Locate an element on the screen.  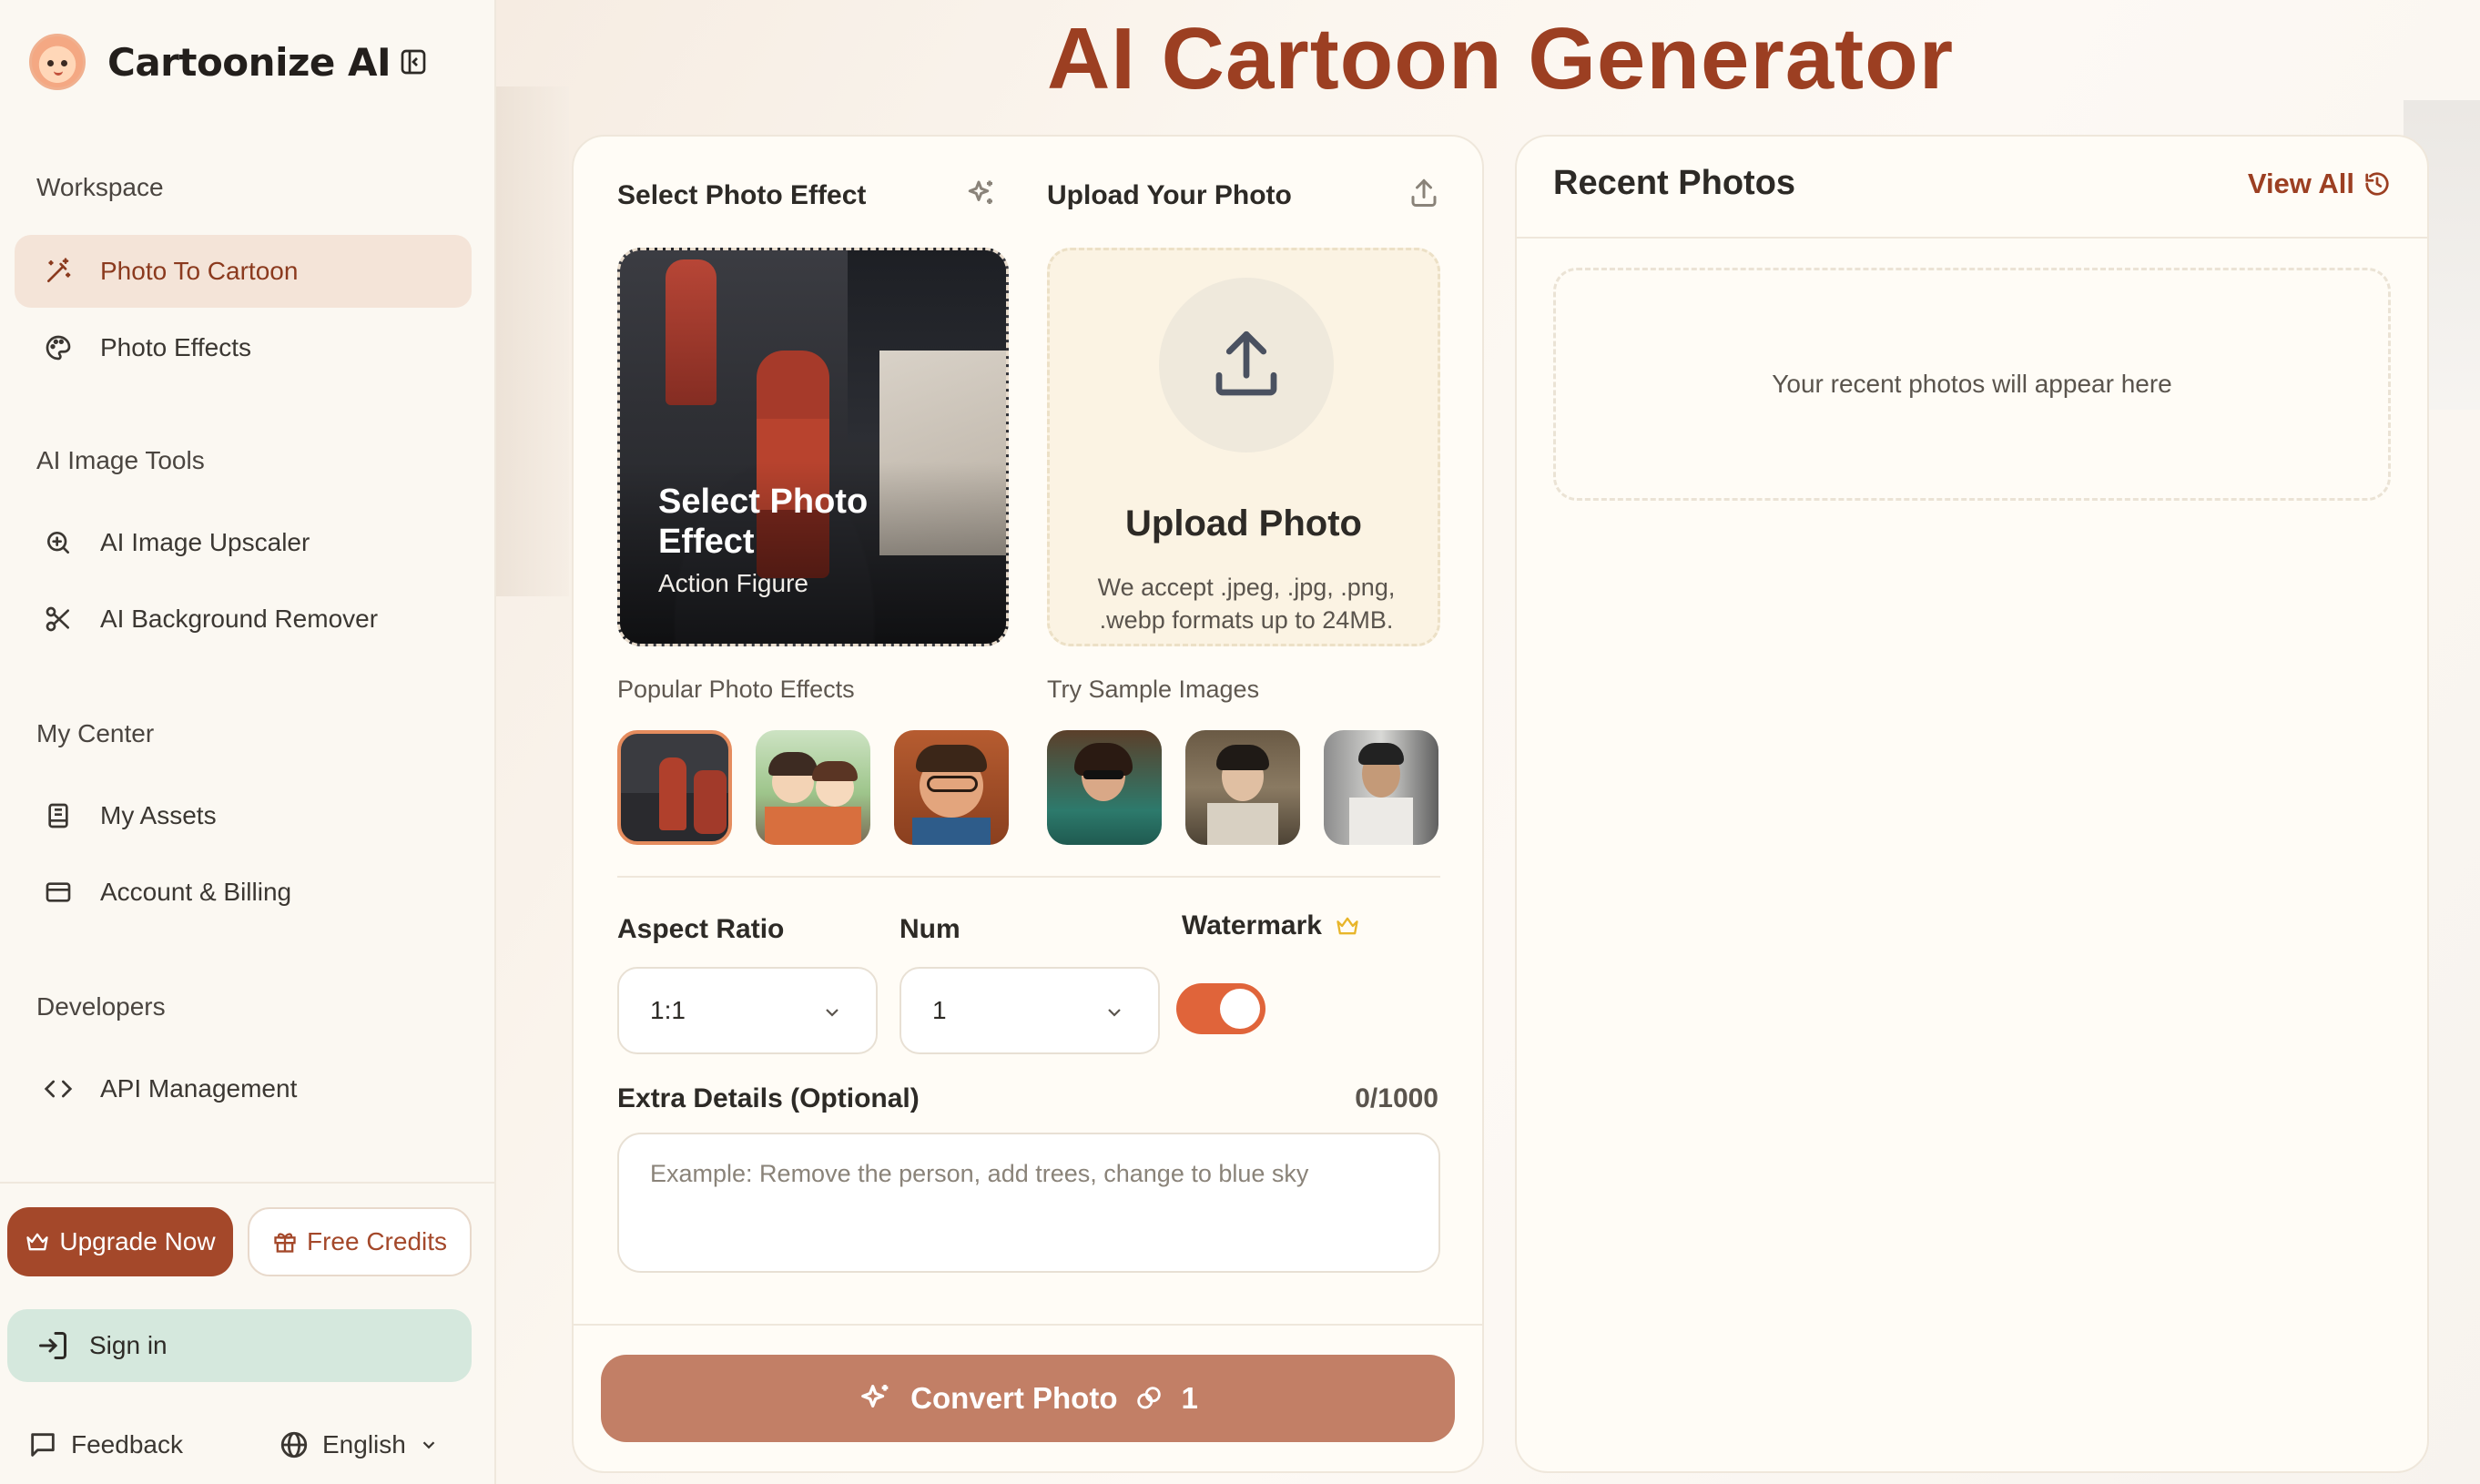
upgrade-now-label: Upgrade Now is located at coordinates (137, 1241).